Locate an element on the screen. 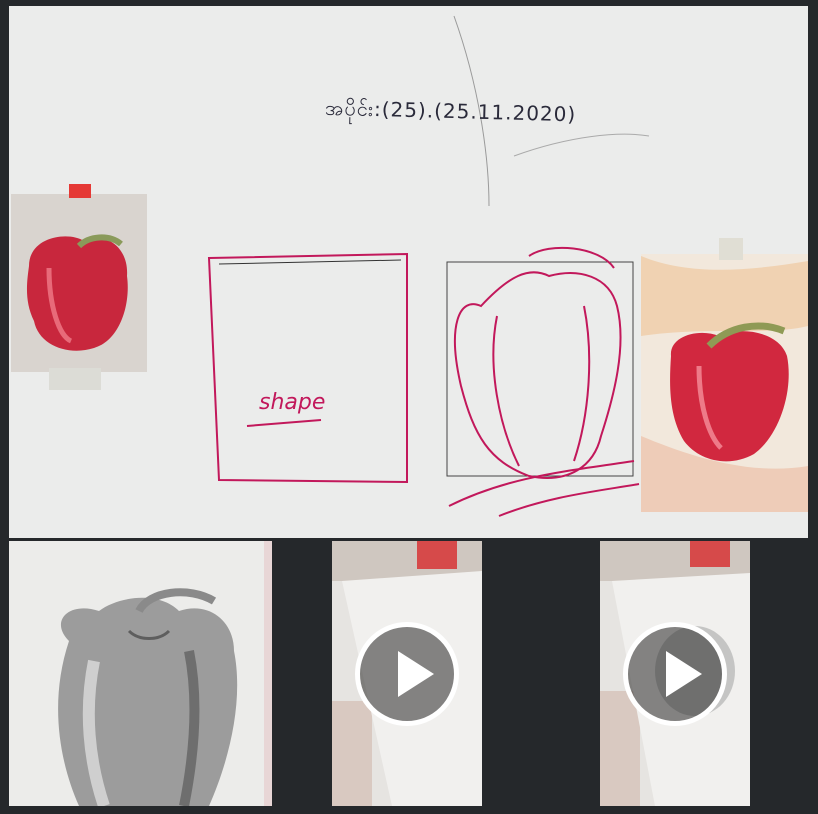  pencil-sketch-image is located at coordinates (140, 673).